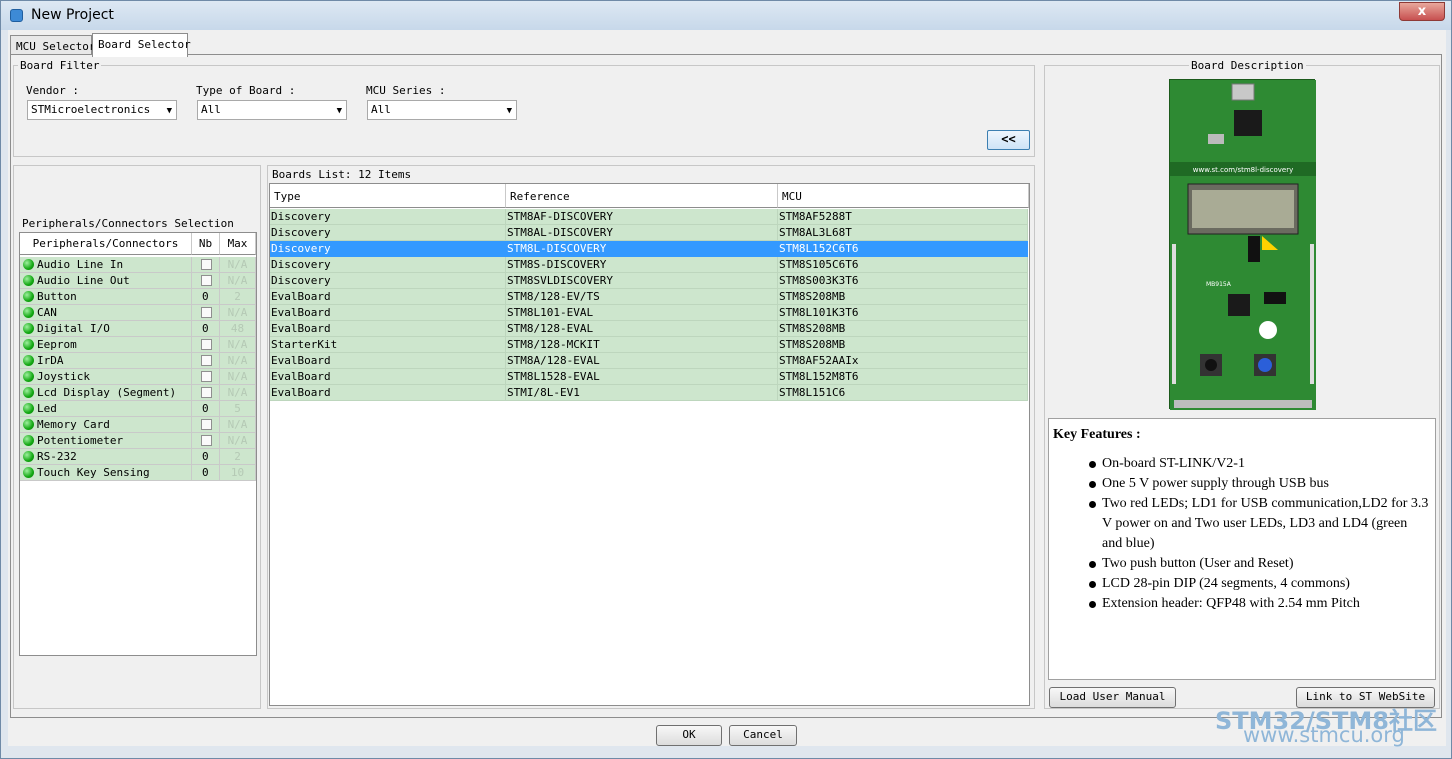 The height and width of the screenshot is (759, 1452). What do you see at coordinates (649, 313) in the screenshot?
I see `board-row: EvalBoard STM8L101-EVAL STM8L101K3T6` at bounding box center [649, 313].